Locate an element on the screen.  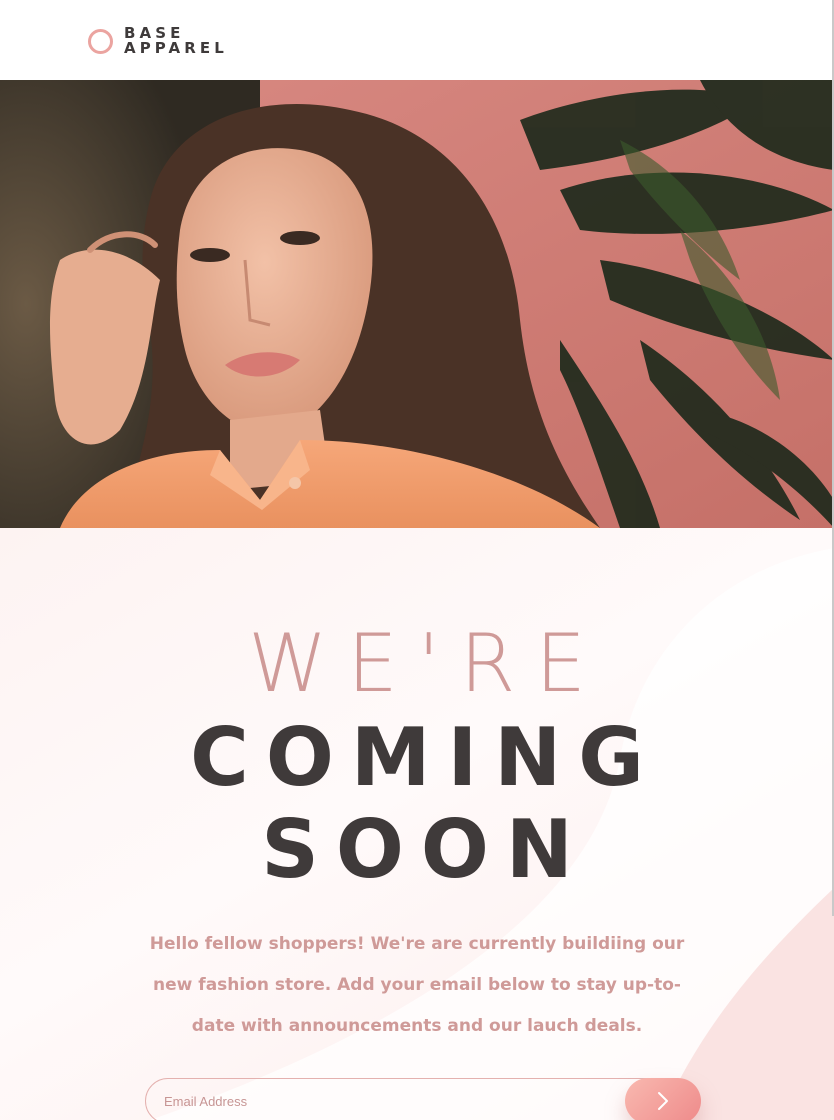
email-input is located at coordinates (415, 1099).